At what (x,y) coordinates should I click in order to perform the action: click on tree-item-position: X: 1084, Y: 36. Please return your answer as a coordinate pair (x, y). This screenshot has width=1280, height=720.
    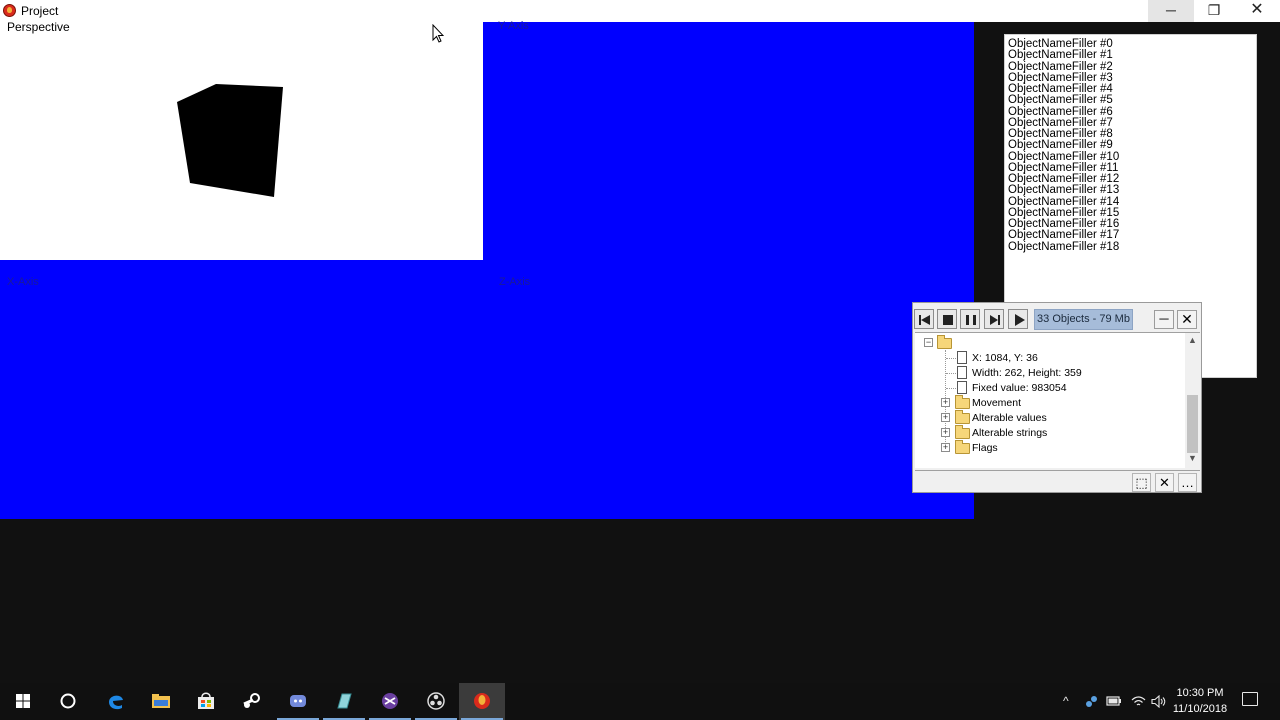
    Looking at the image, I should click on (1005, 358).